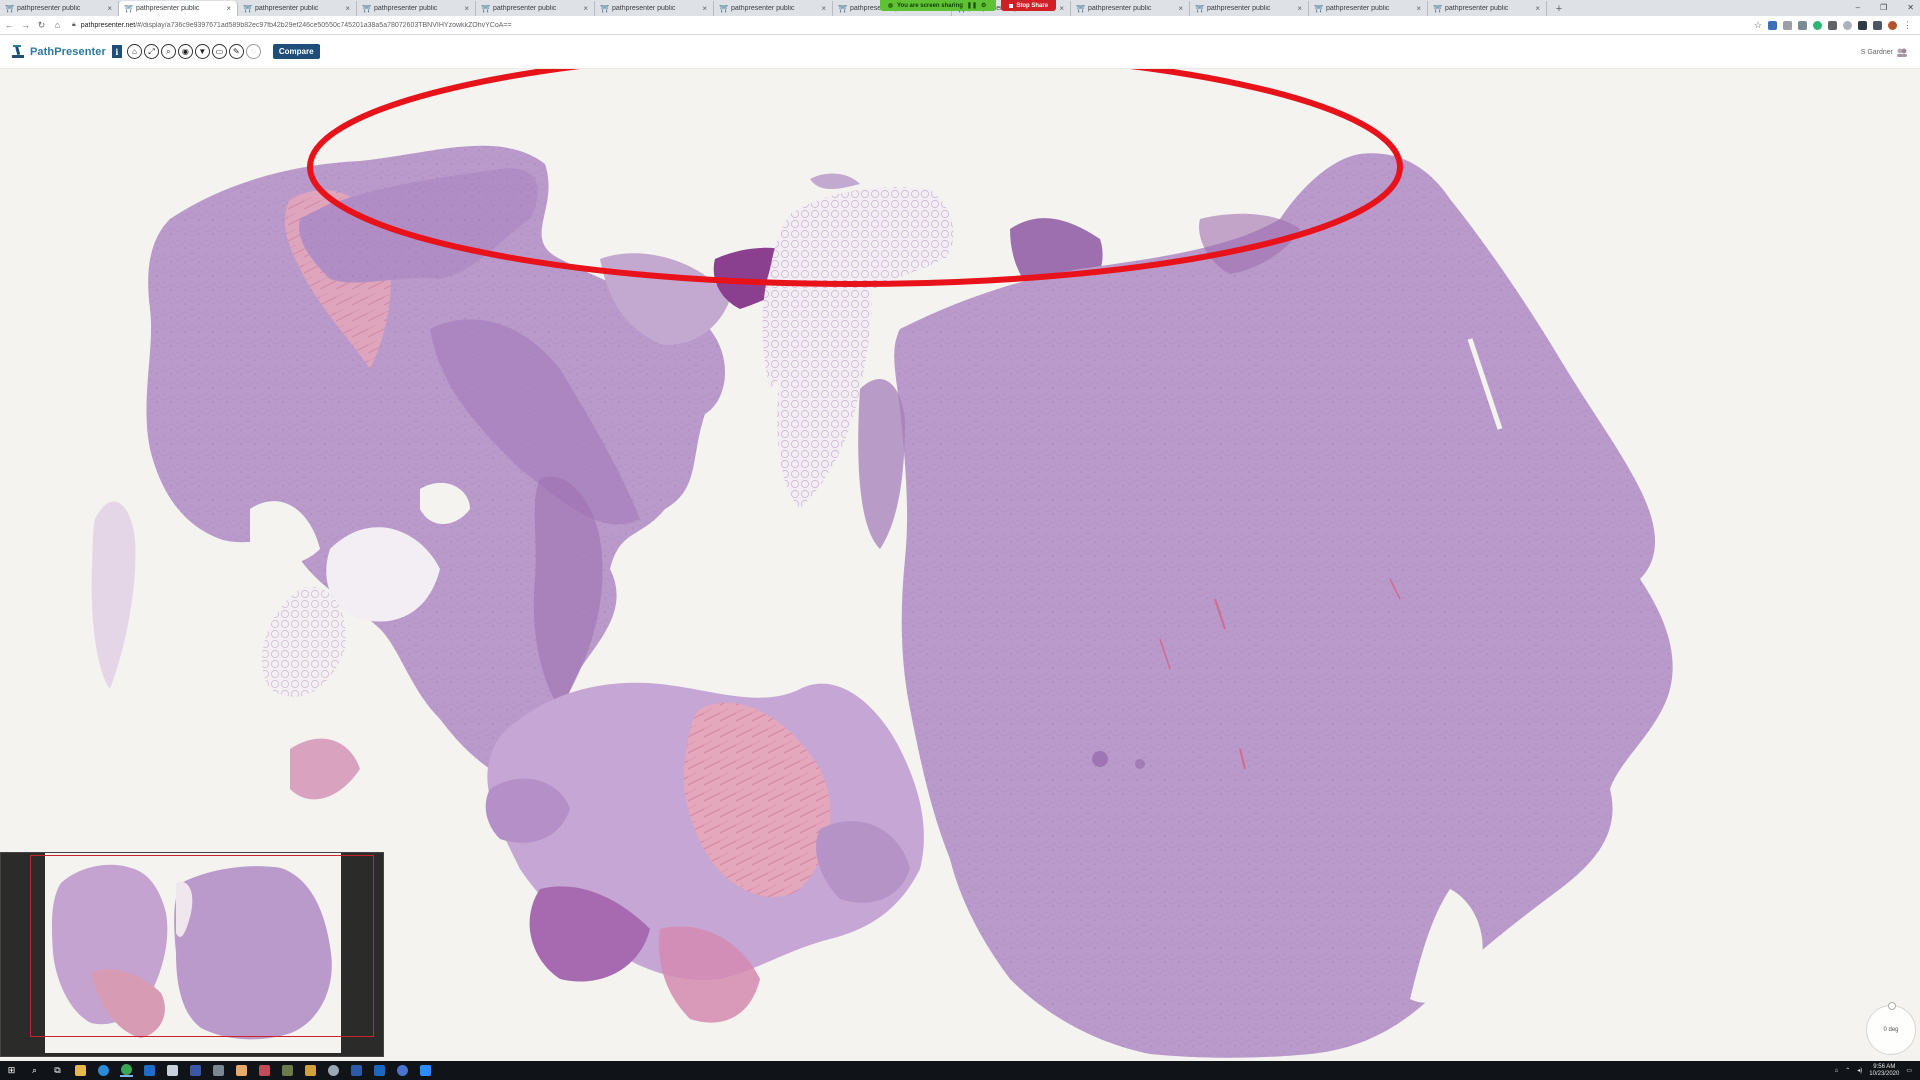 The image size is (1920, 1080). I want to click on edge-icon, so click(103, 1070).